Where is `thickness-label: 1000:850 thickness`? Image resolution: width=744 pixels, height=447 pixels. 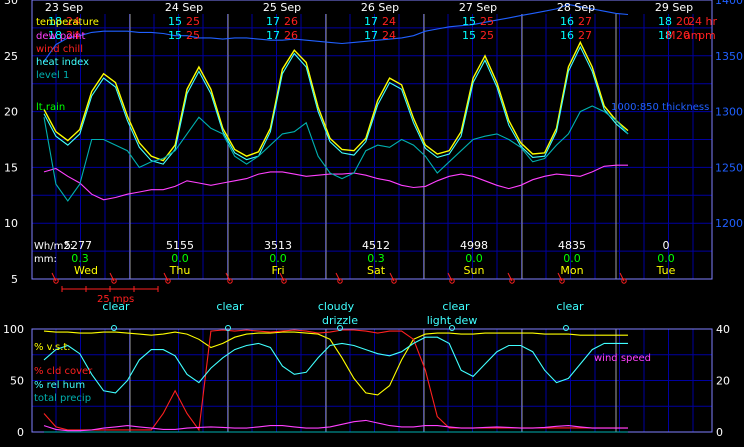
thickness-label: 1000:850 thickness is located at coordinates (660, 107).